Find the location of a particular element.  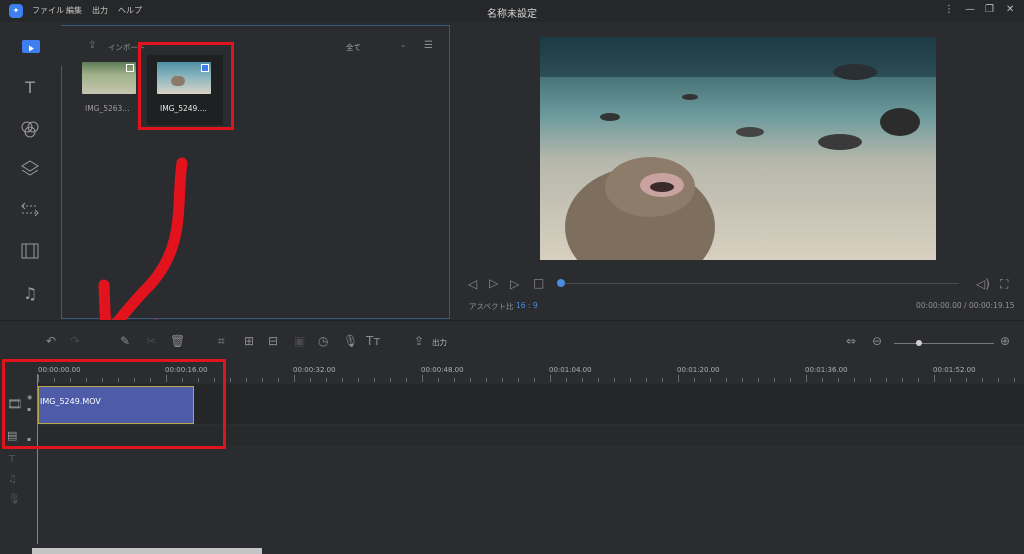

filter-icon is located at coordinates (30, 130).